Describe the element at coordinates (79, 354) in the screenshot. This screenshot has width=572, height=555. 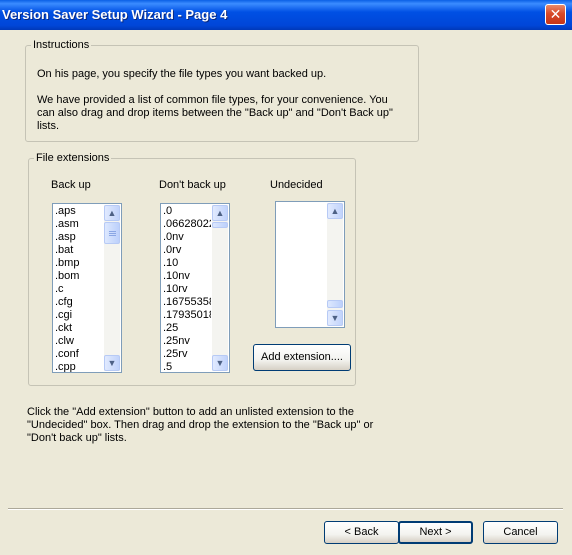
I see `list-item: .conf` at that location.